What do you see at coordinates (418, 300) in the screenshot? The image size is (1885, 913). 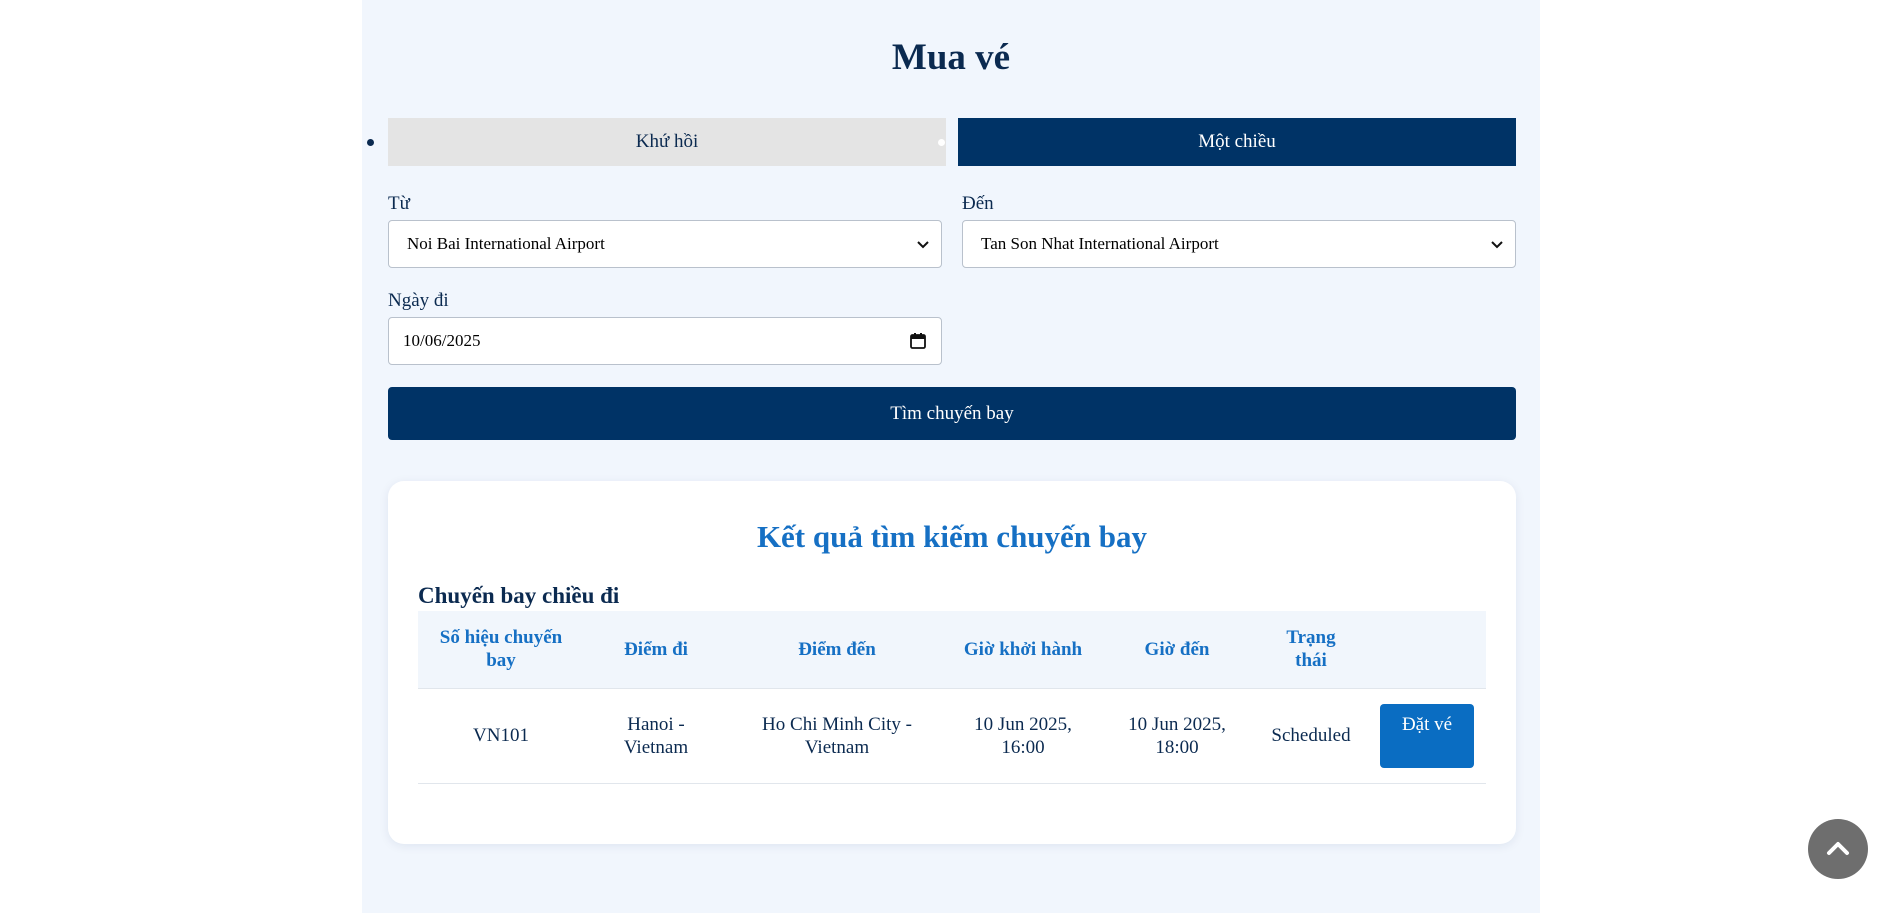 I see `date-label: Ngày đi` at bounding box center [418, 300].